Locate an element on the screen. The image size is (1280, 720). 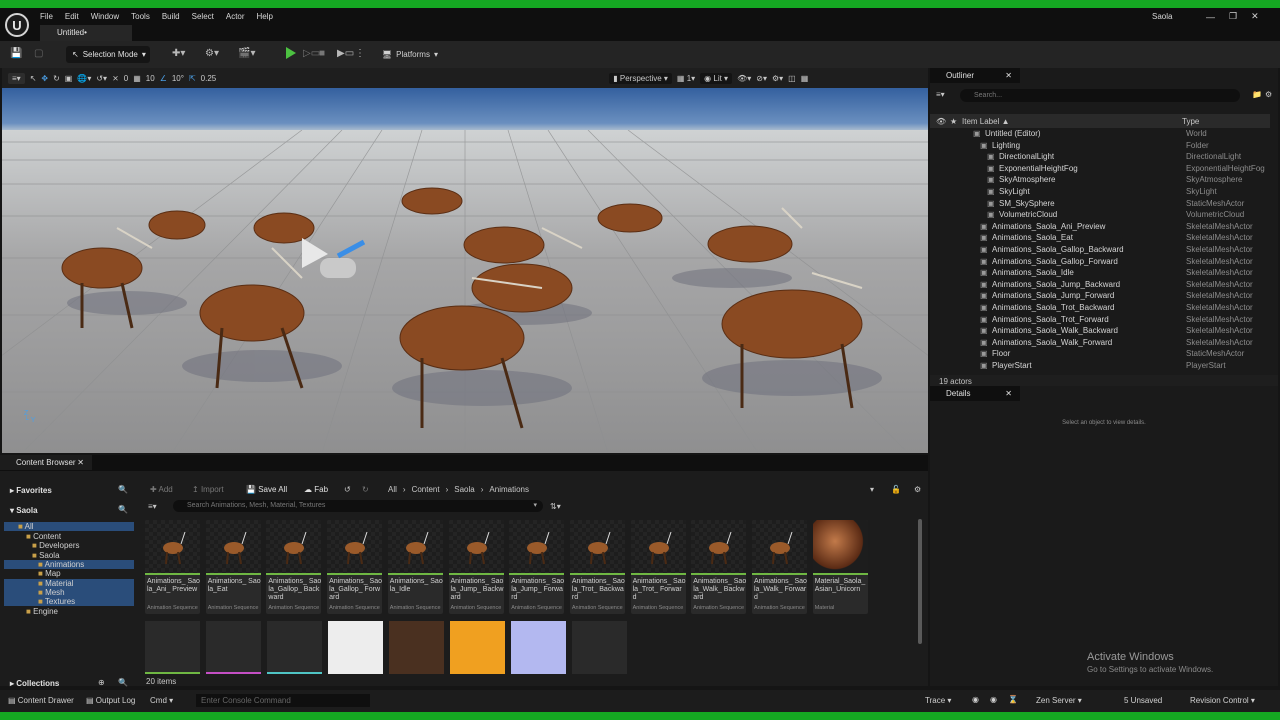
unreal-logo-icon: U is located at coordinates (17, 25).